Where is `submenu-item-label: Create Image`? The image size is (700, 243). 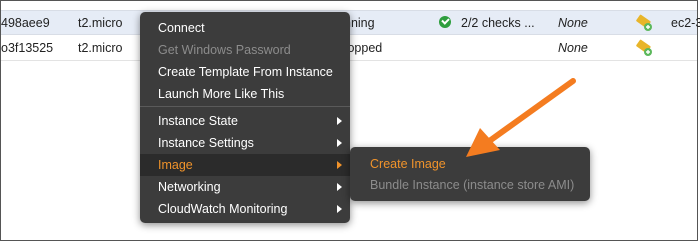 submenu-item-label: Create Image is located at coordinates (408, 164).